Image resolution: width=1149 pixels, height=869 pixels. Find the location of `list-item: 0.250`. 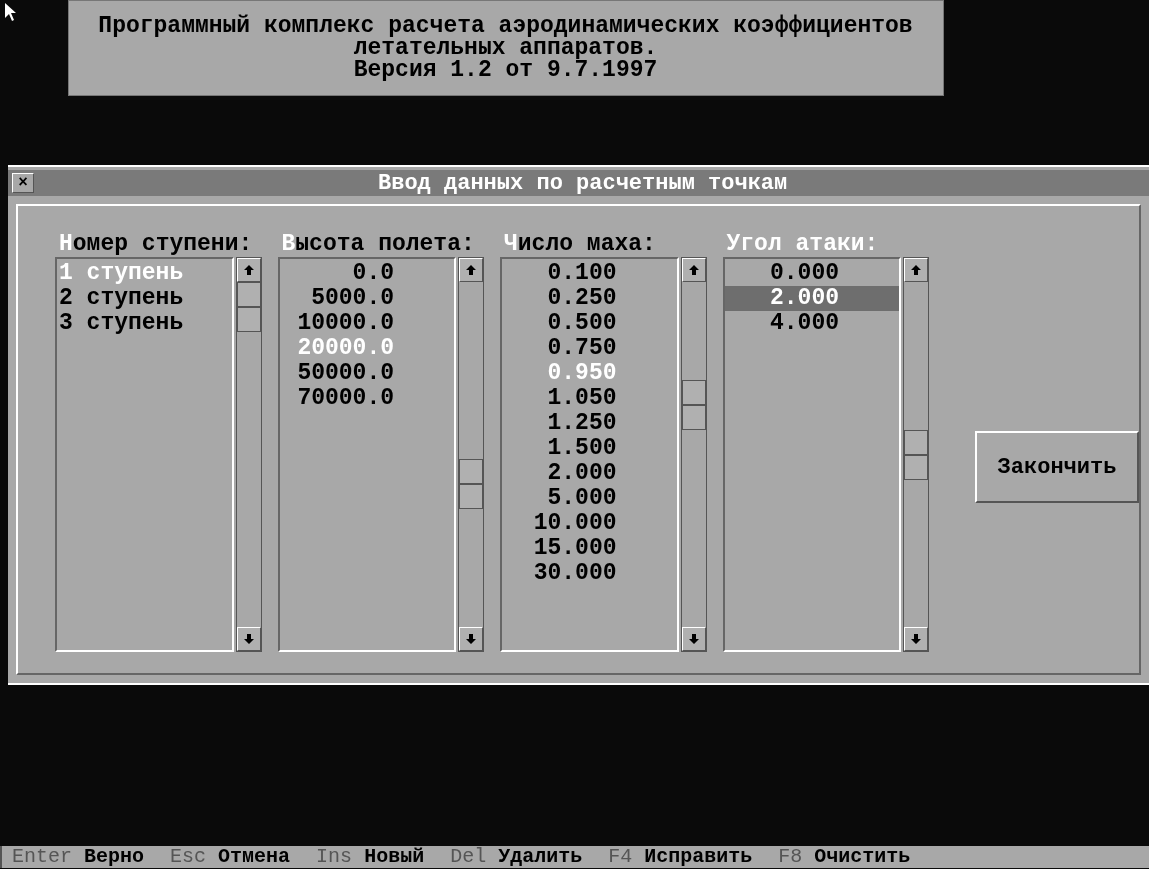

list-item: 0.250 is located at coordinates (589, 298).